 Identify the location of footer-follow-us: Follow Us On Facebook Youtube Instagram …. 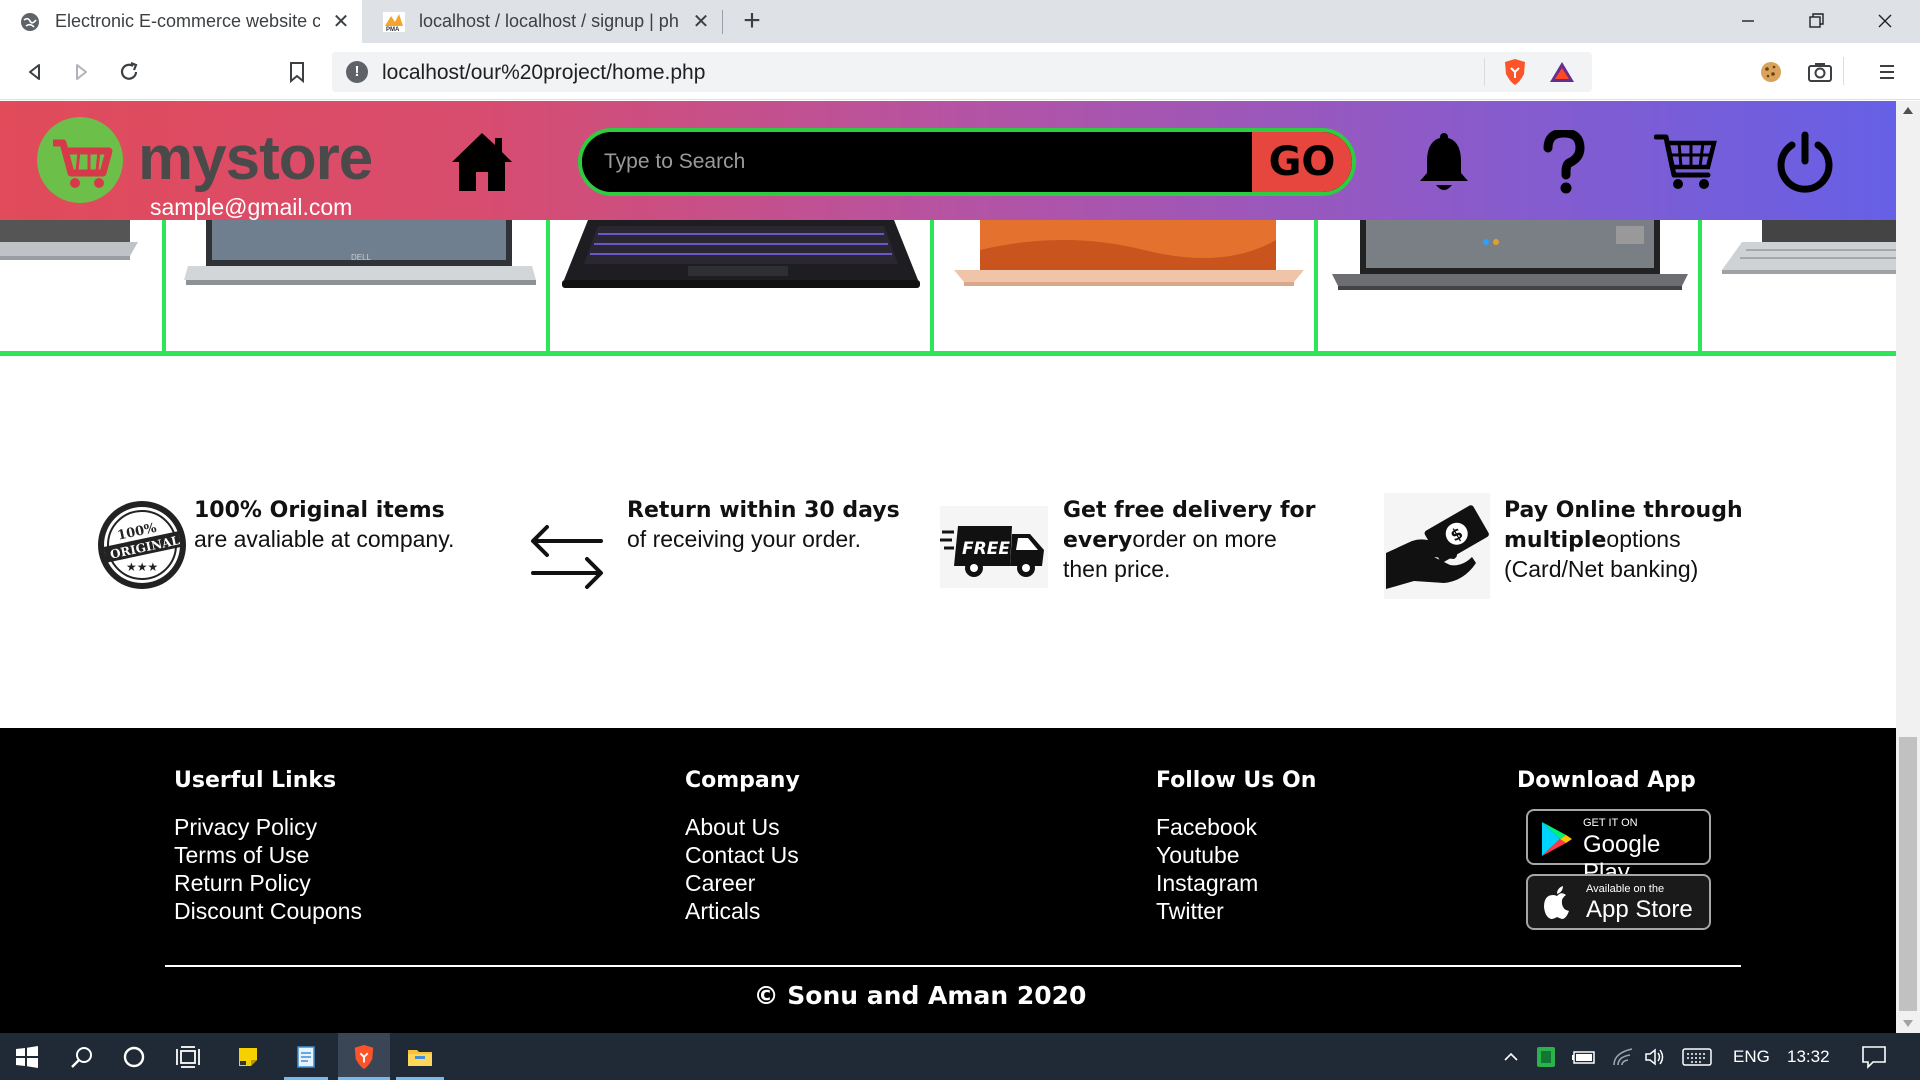
(1236, 846).